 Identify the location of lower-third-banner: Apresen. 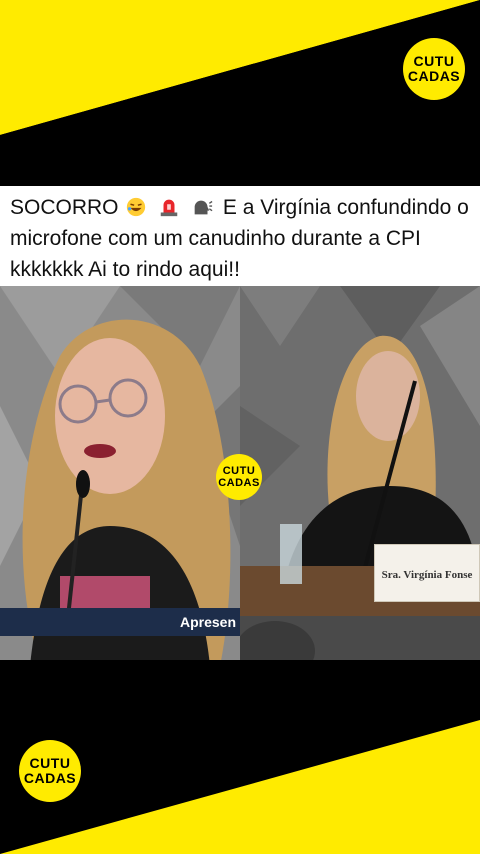
(120, 622).